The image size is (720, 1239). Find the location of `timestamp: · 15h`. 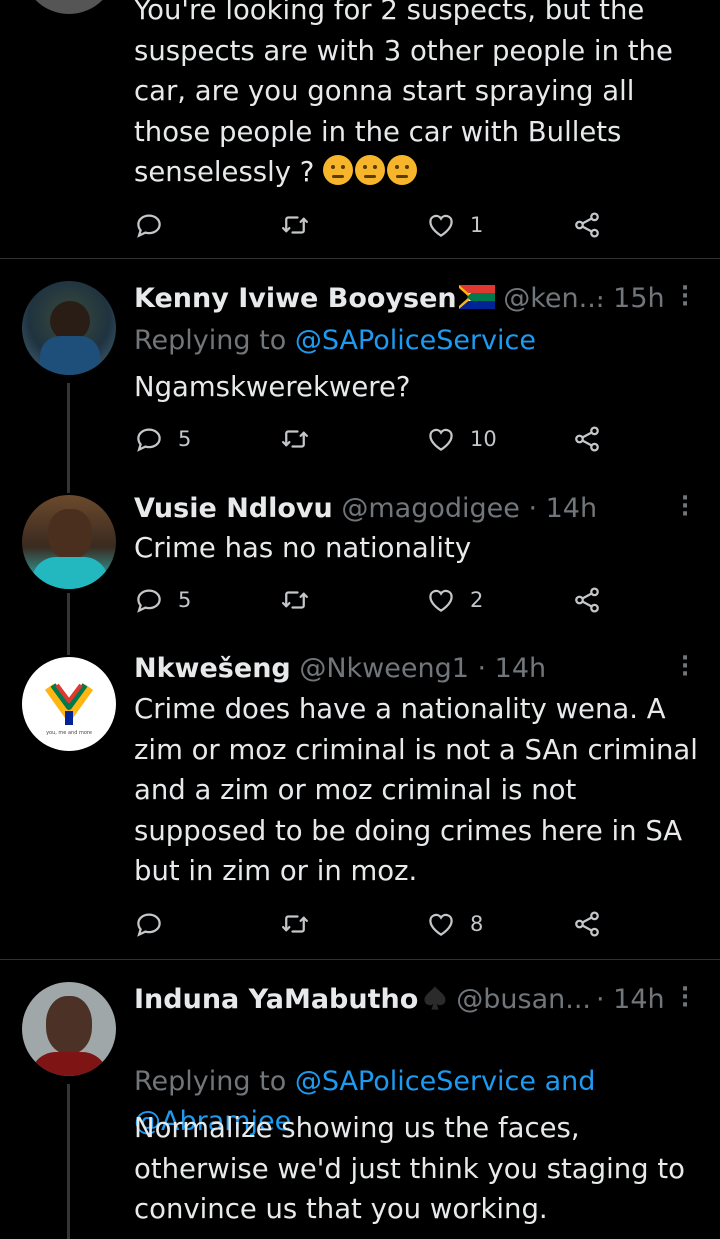

timestamp: · 15h is located at coordinates (630, 299).